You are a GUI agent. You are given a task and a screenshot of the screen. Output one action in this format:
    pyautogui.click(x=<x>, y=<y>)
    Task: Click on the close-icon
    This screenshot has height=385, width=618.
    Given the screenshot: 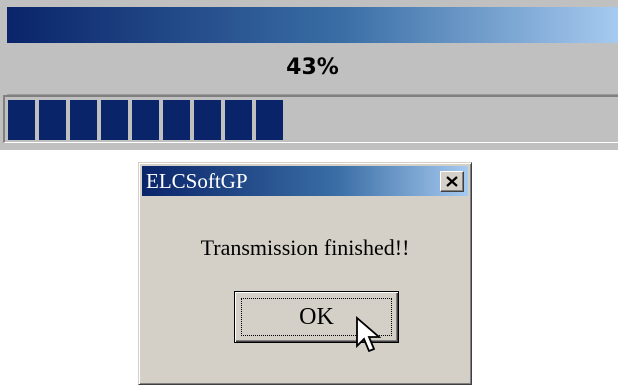 What is the action you would take?
    pyautogui.click(x=452, y=181)
    